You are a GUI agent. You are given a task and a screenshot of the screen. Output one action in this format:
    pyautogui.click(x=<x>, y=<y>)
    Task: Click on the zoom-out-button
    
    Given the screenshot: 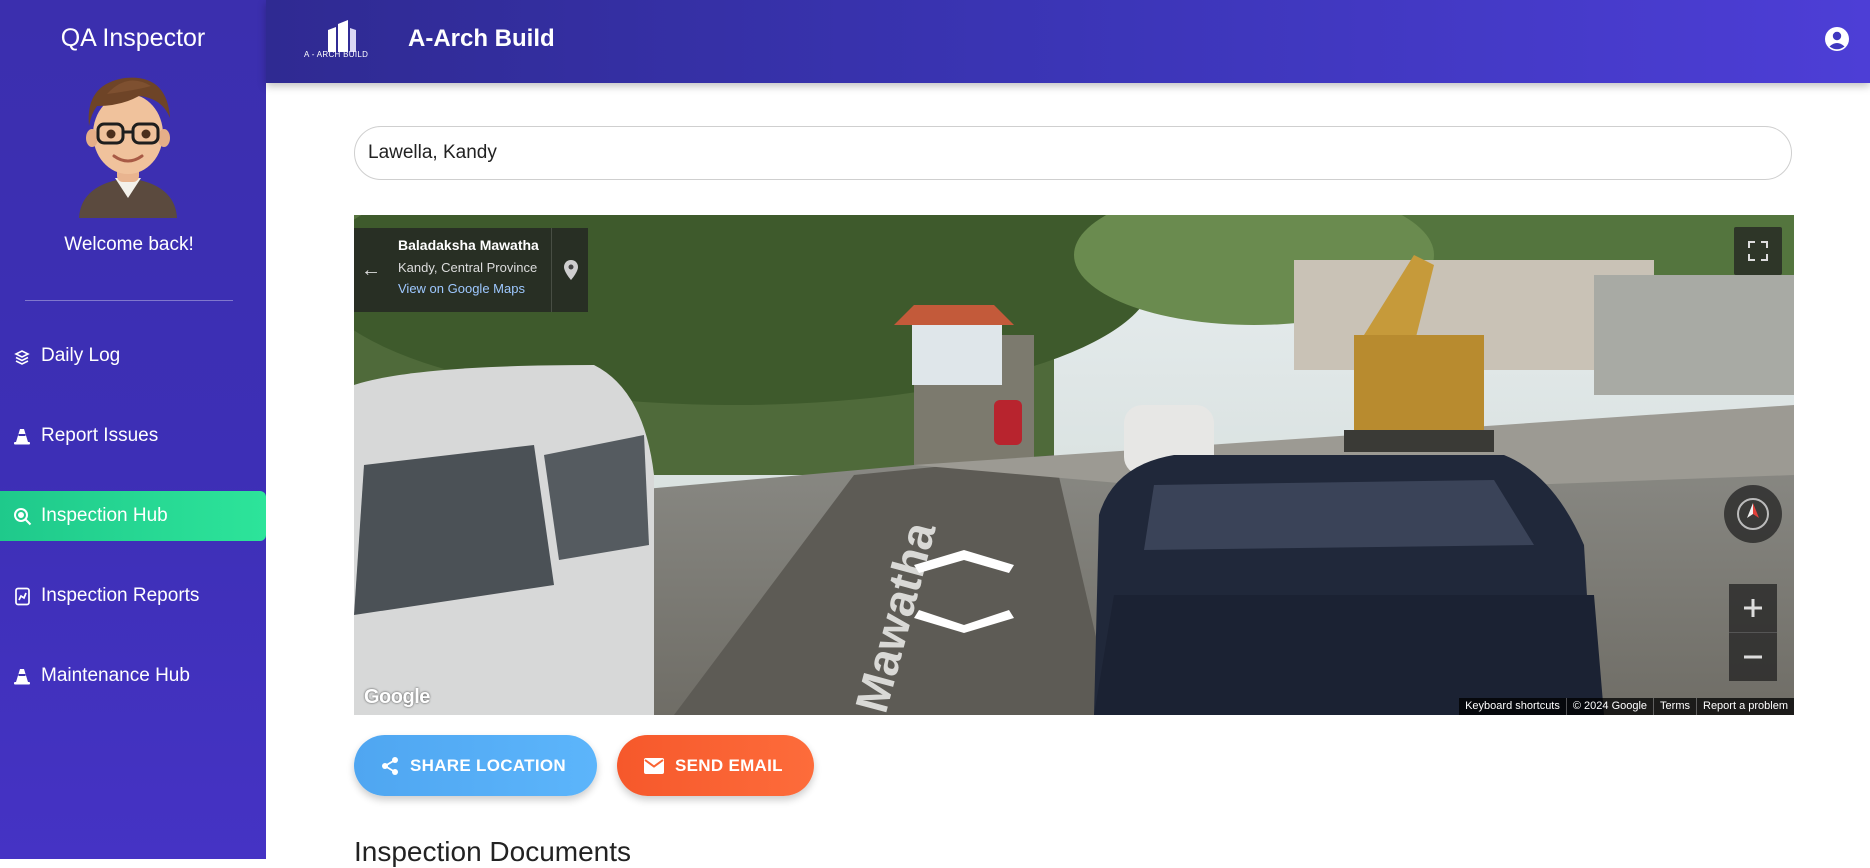 What is the action you would take?
    pyautogui.click(x=1753, y=657)
    